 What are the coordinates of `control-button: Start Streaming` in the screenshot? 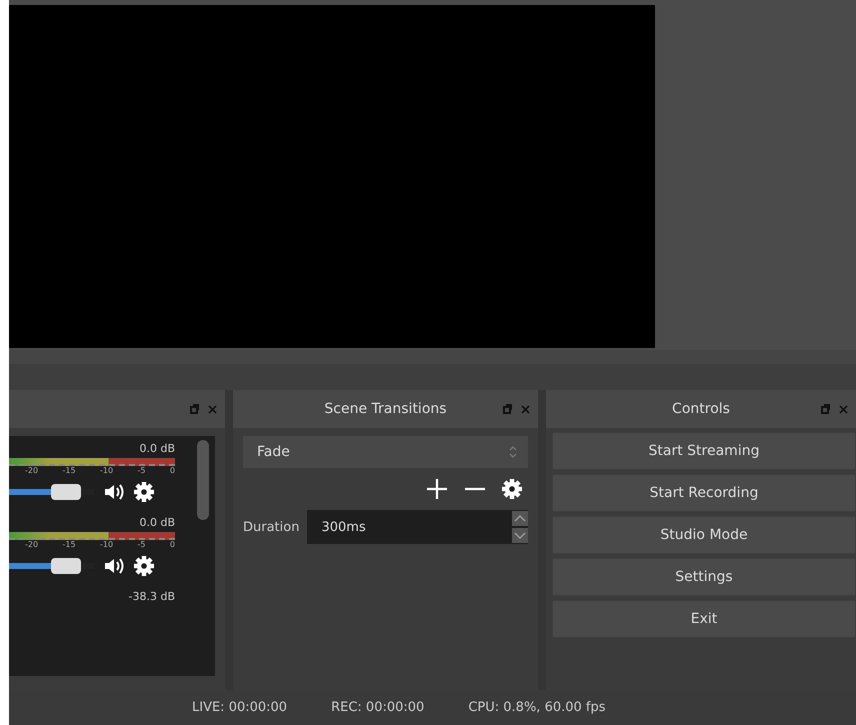 It's located at (704, 451).